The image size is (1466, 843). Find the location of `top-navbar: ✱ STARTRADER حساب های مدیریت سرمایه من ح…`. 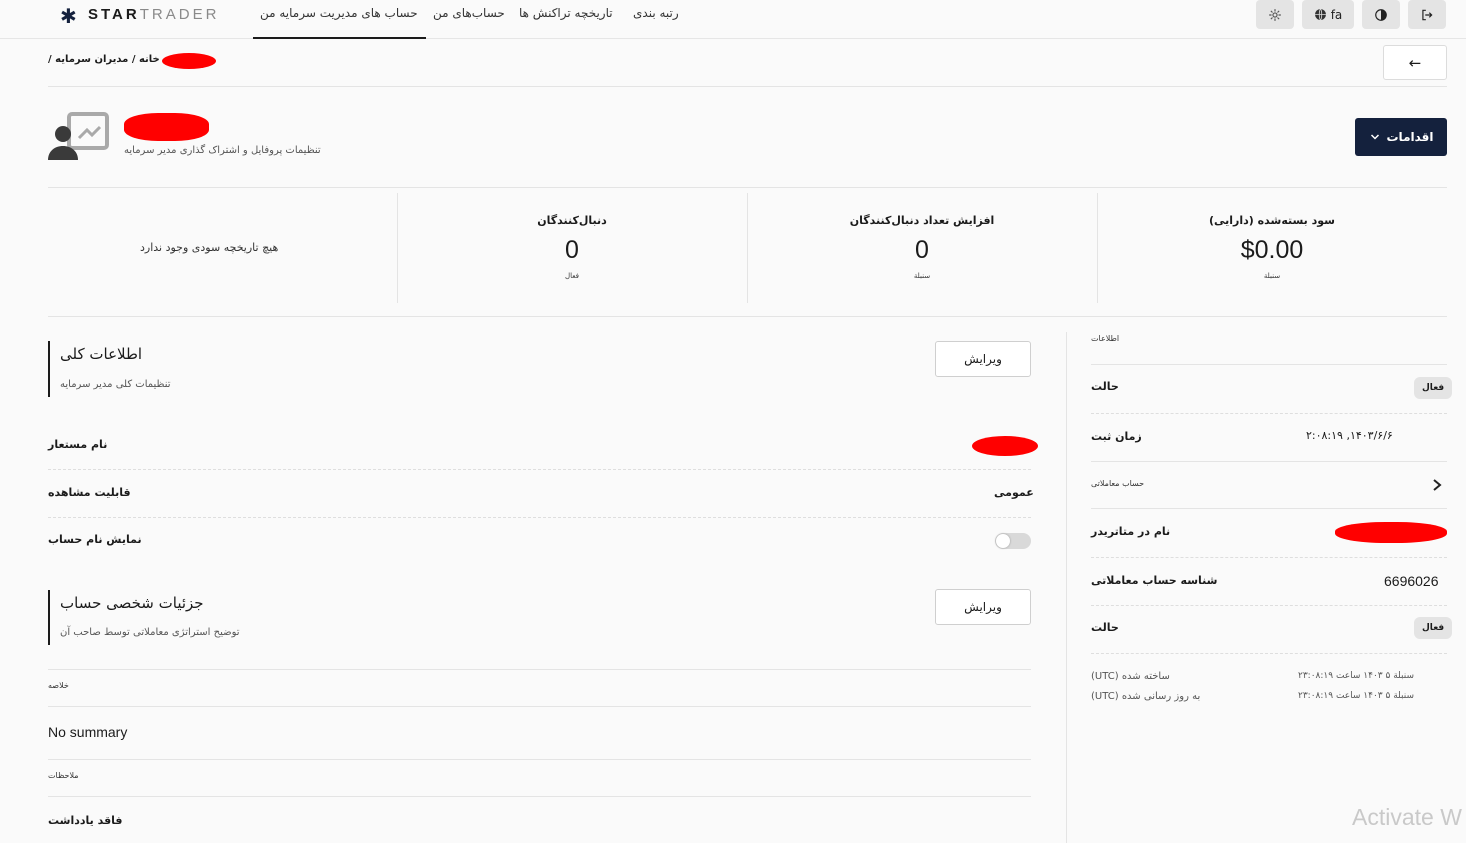

top-navbar: ✱ STARTRADER حساب های مدیریت سرمایه من ح… is located at coordinates (733, 19).